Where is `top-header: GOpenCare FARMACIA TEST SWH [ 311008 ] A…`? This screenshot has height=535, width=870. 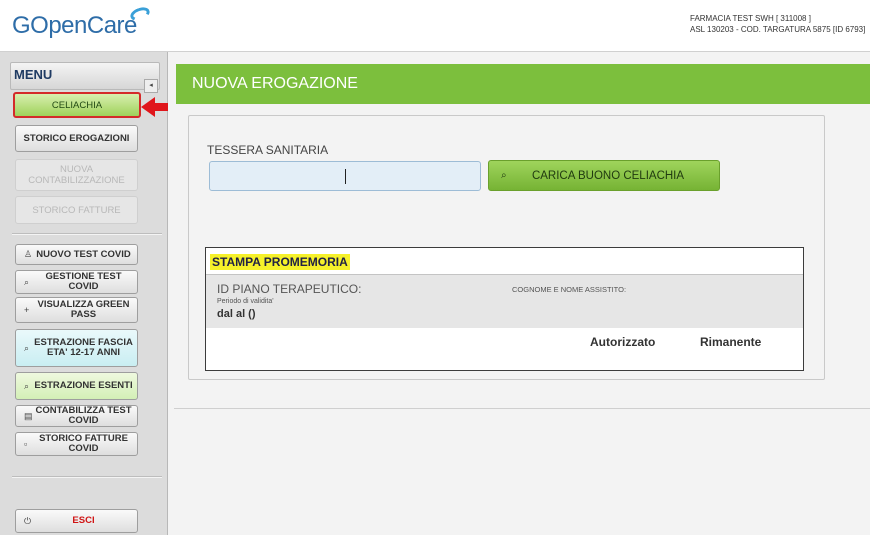 top-header: GOpenCare FARMACIA TEST SWH [ 311008 ] A… is located at coordinates (435, 26).